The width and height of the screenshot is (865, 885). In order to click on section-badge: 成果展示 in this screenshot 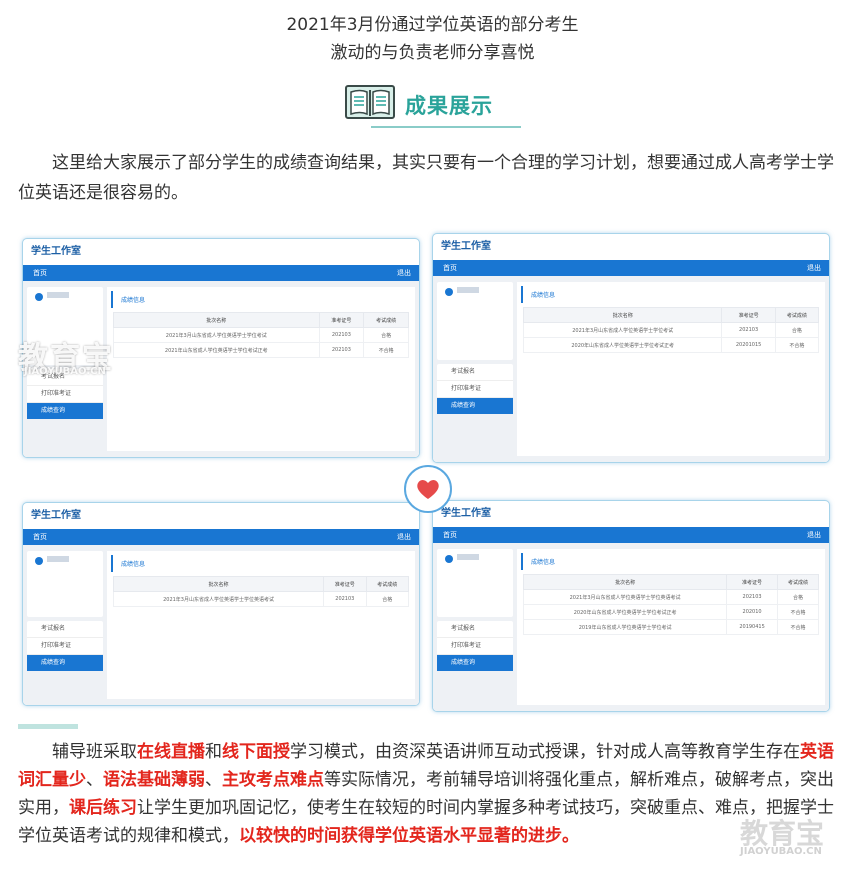, I will do `click(432, 105)`.